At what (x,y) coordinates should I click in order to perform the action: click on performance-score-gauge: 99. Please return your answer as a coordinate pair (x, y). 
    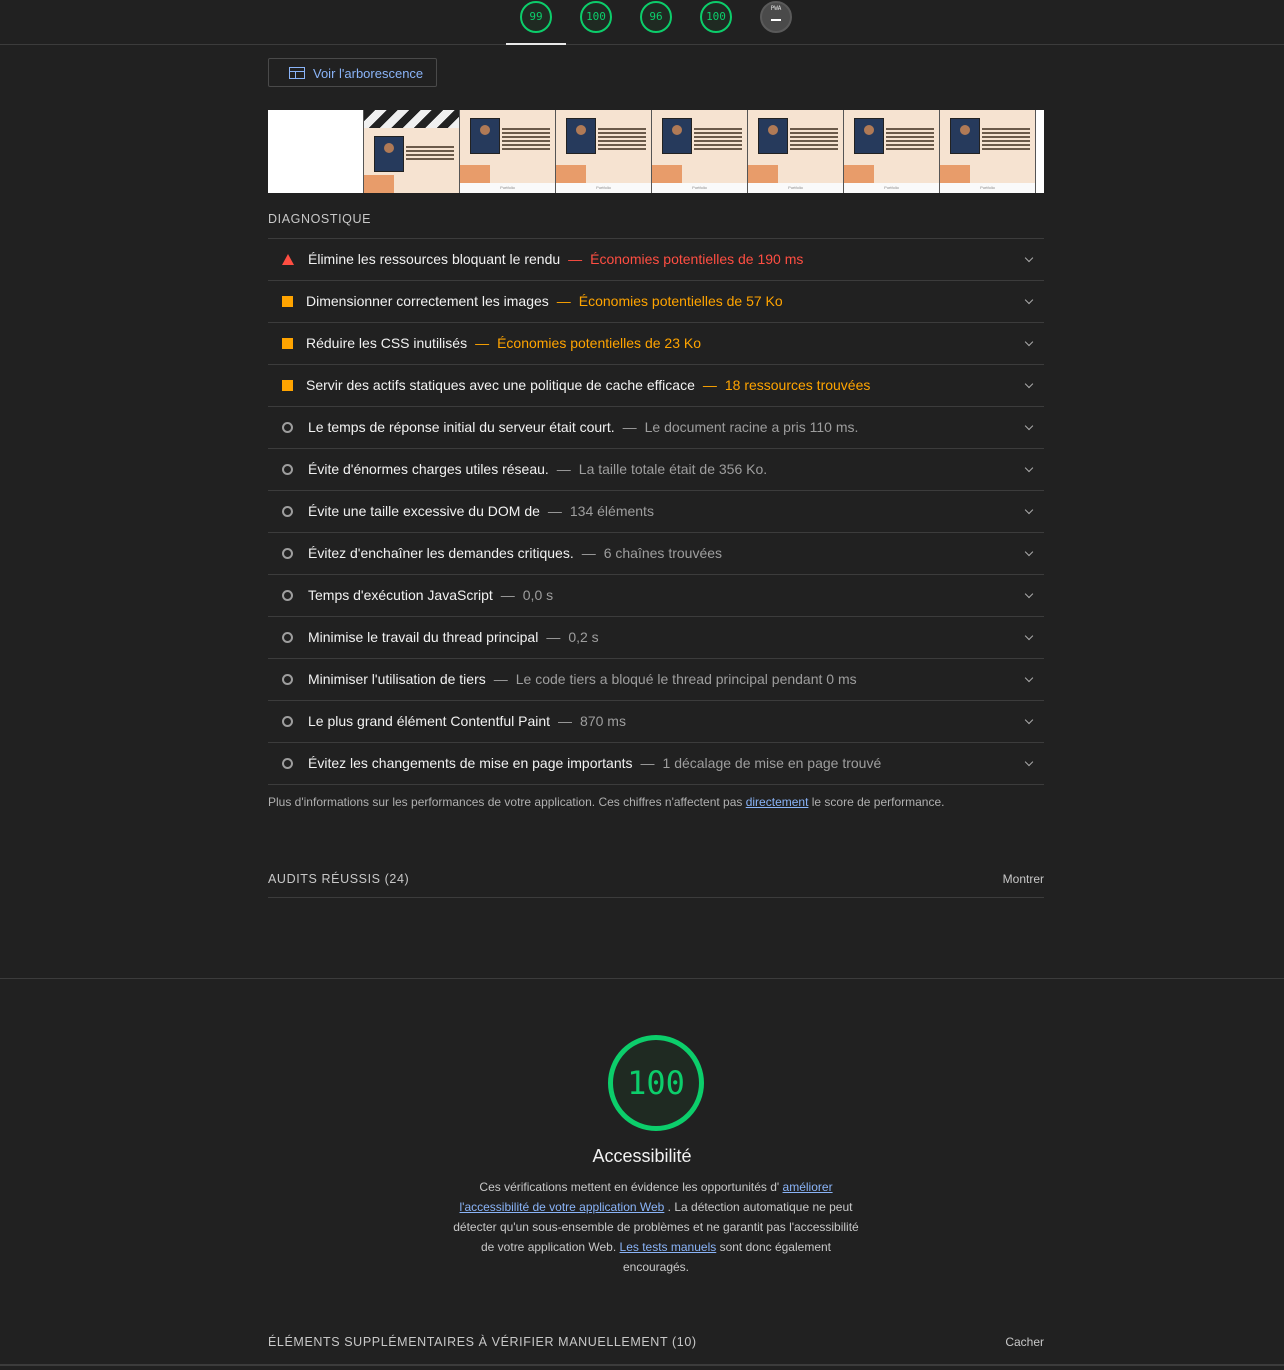
    Looking at the image, I should click on (536, 17).